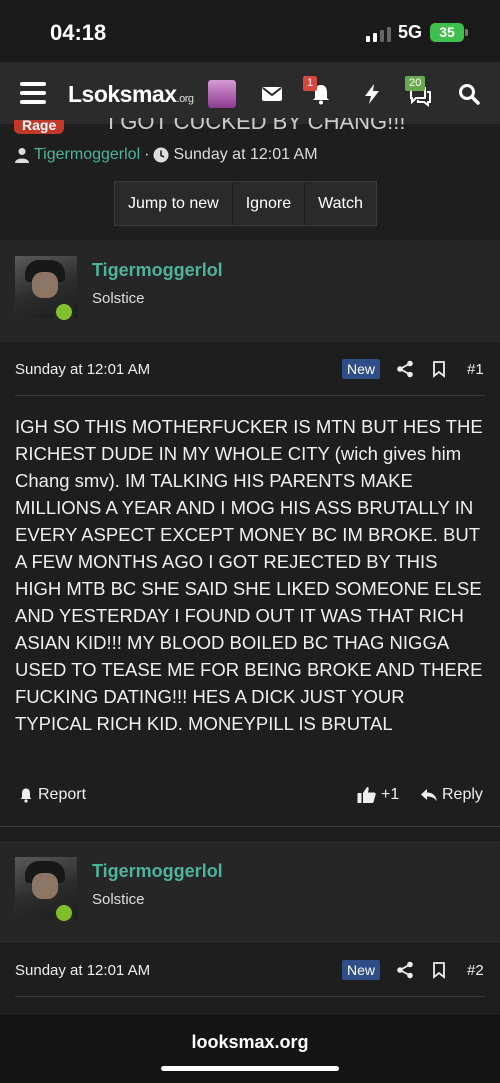 The height and width of the screenshot is (1083, 500). Describe the element at coordinates (462, 794) in the screenshot. I see `reply-label: Reply` at that location.